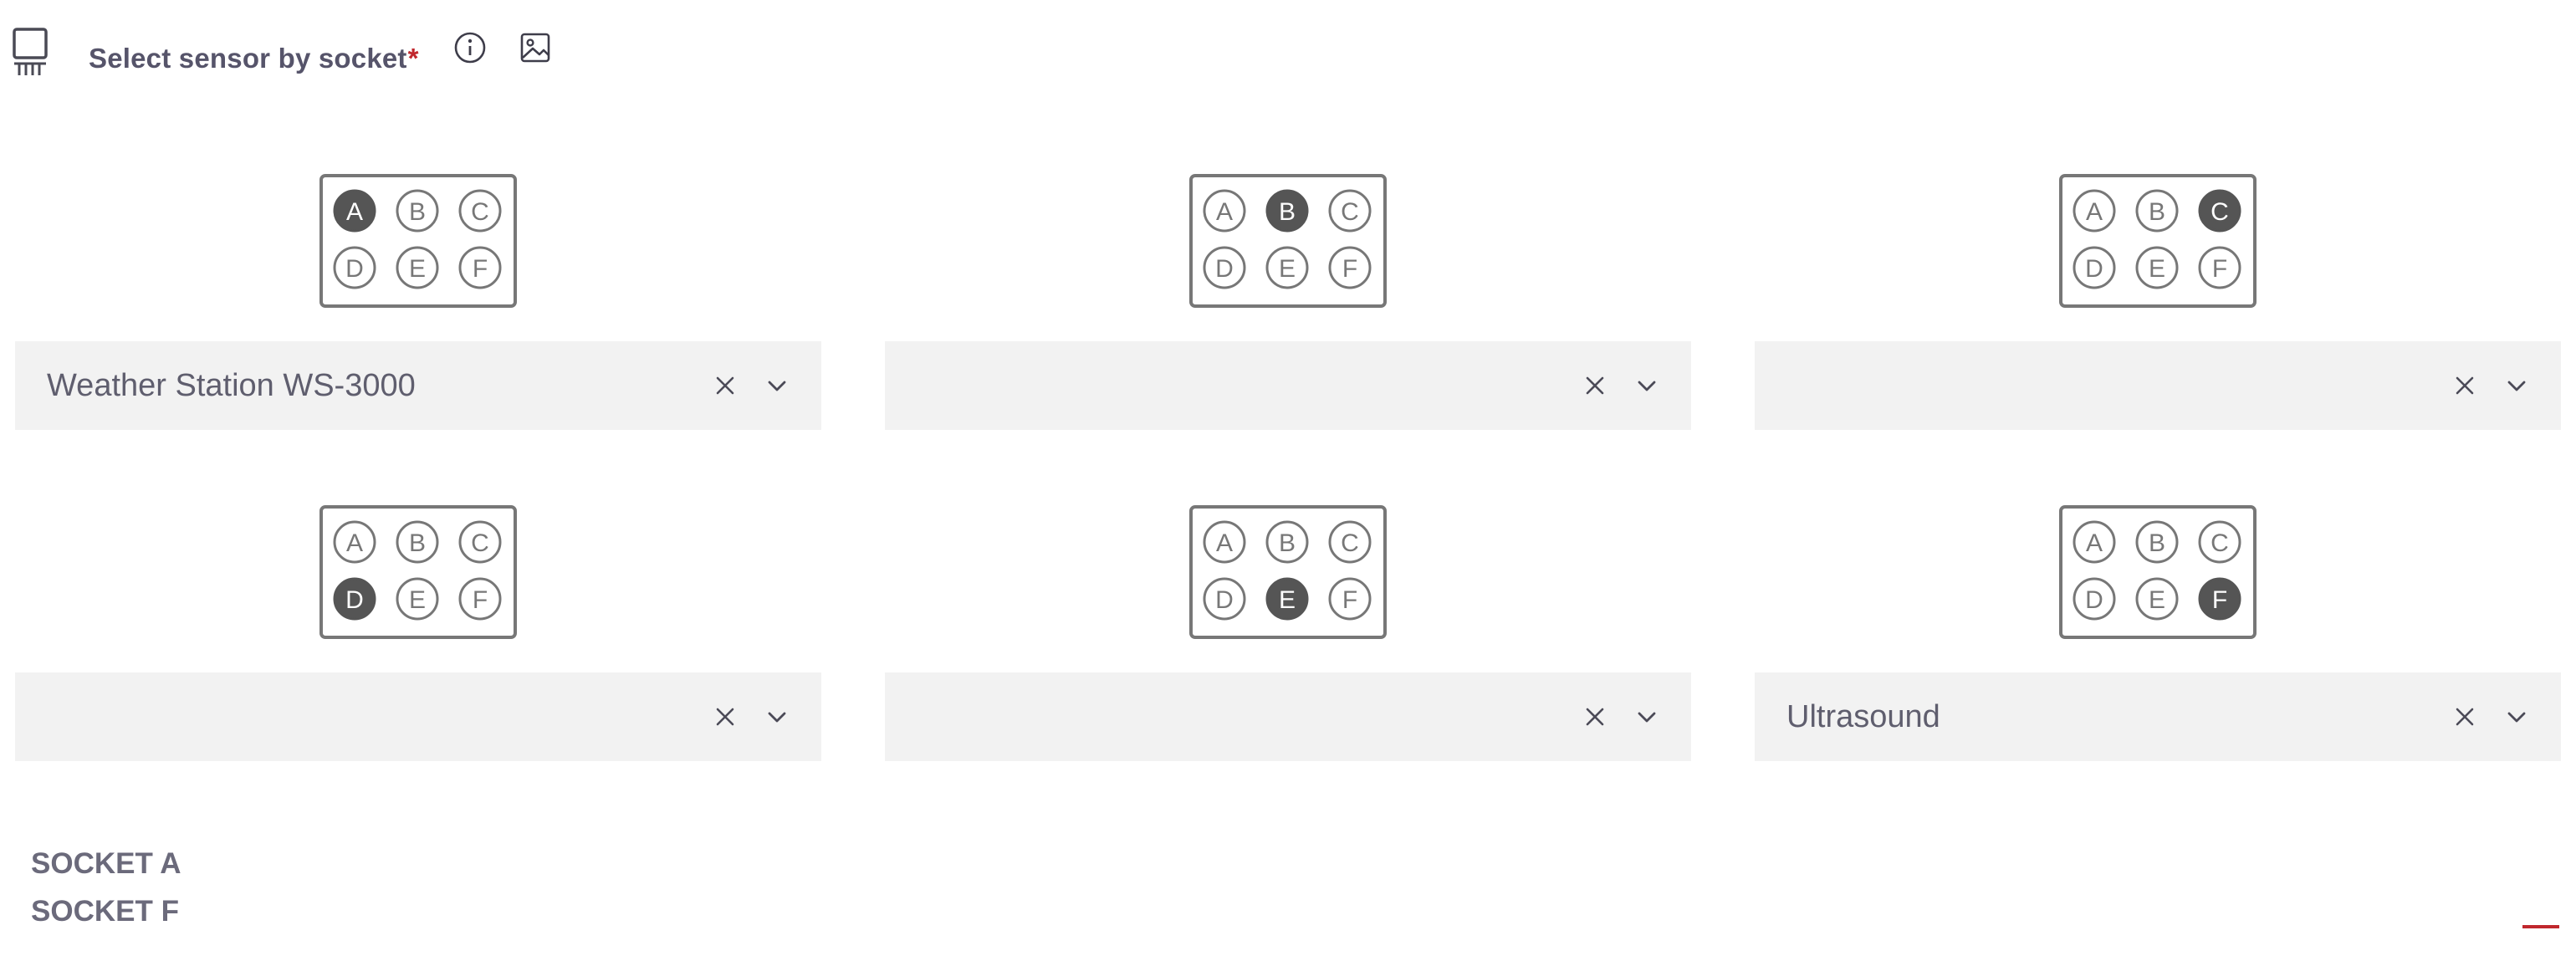 This screenshot has width=2576, height=956. What do you see at coordinates (106, 863) in the screenshot?
I see `socket-summary-line: SOCKET A` at bounding box center [106, 863].